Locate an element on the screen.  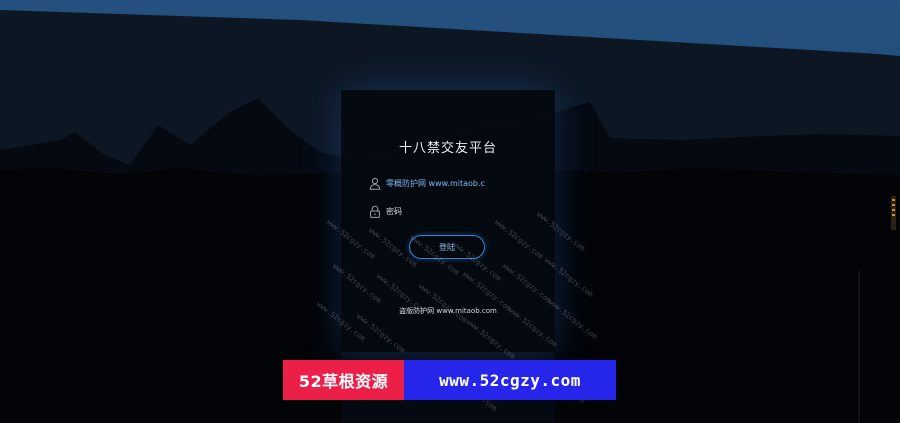
banner-site-name: 52草根资源 is located at coordinates (343, 380).